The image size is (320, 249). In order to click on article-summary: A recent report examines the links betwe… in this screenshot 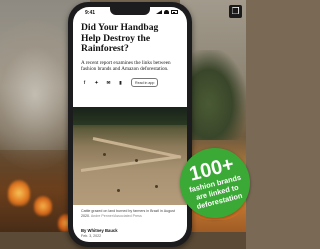, I will do `click(126, 66)`.